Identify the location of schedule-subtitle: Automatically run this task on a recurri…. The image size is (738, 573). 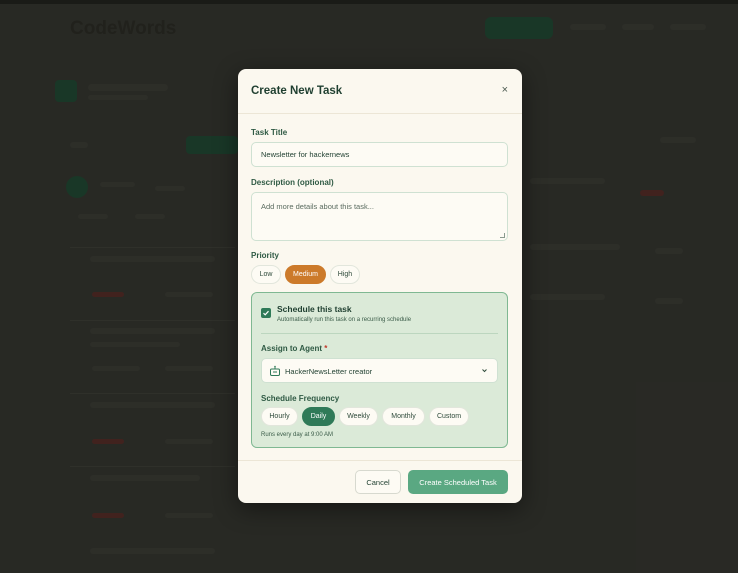
(344, 320).